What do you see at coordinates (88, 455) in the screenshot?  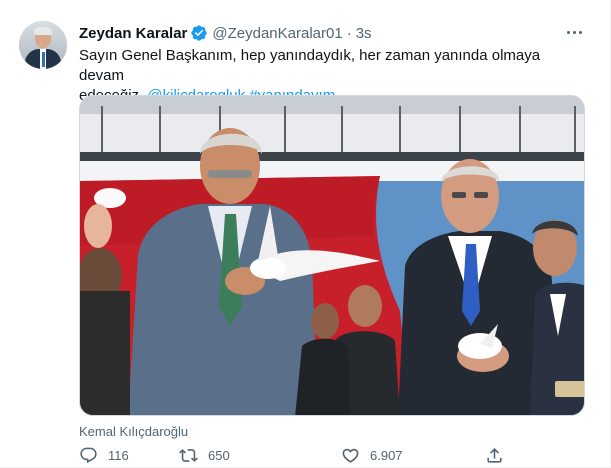 I see `reply-icon` at bounding box center [88, 455].